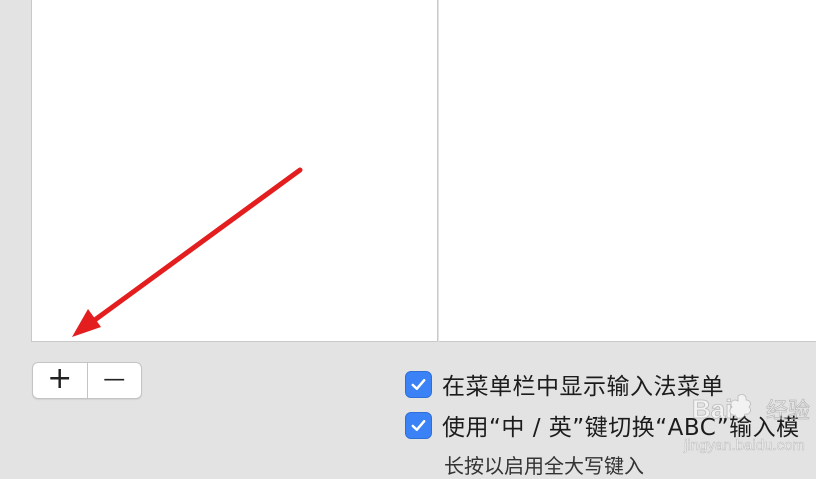 The height and width of the screenshot is (479, 816). I want to click on option-show-input-menu: 在菜单栏中显示输入法菜单, so click(564, 384).